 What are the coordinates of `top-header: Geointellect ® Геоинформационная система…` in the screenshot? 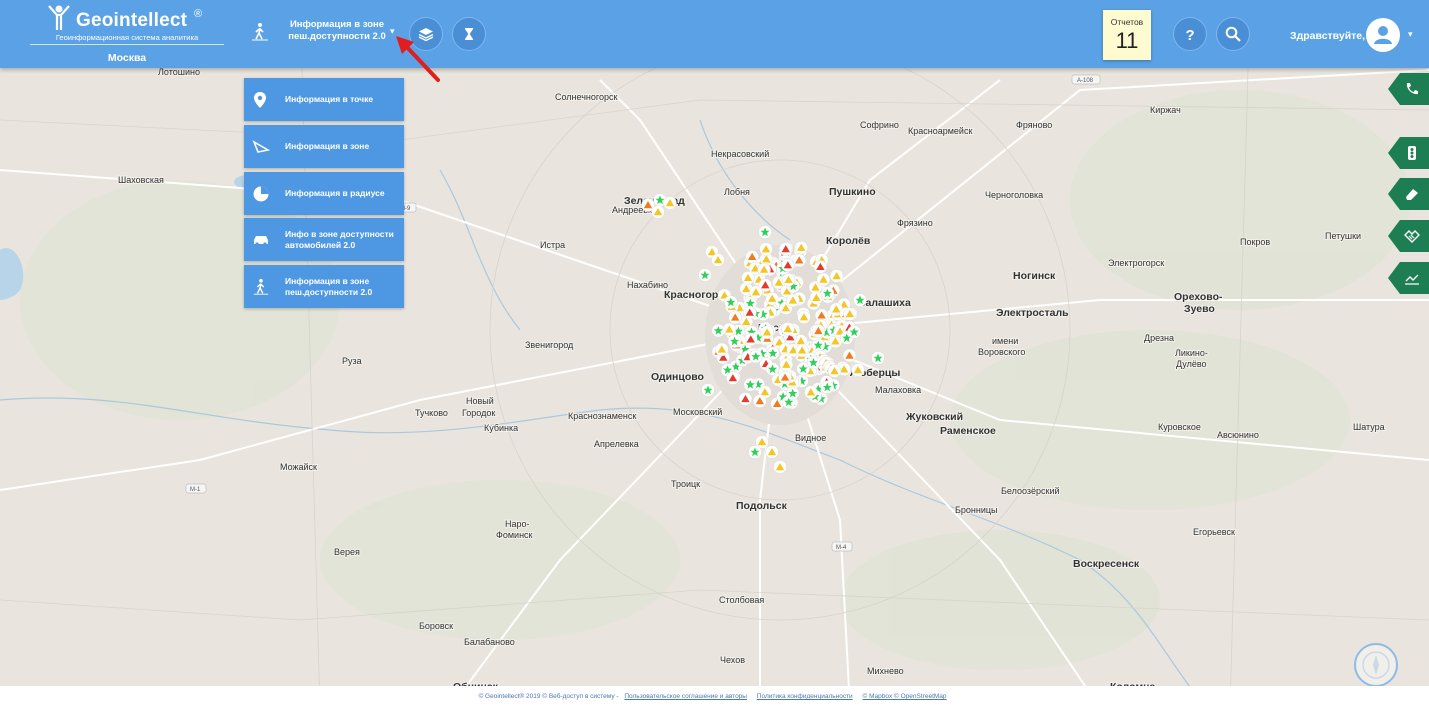 It's located at (714, 34).